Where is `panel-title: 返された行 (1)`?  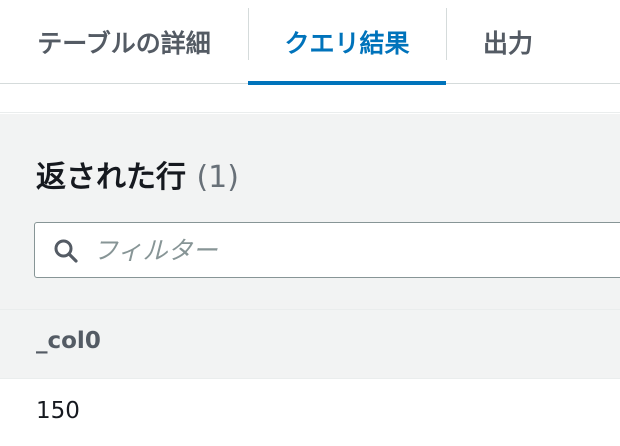 panel-title: 返された行 (1) is located at coordinates (137, 174).